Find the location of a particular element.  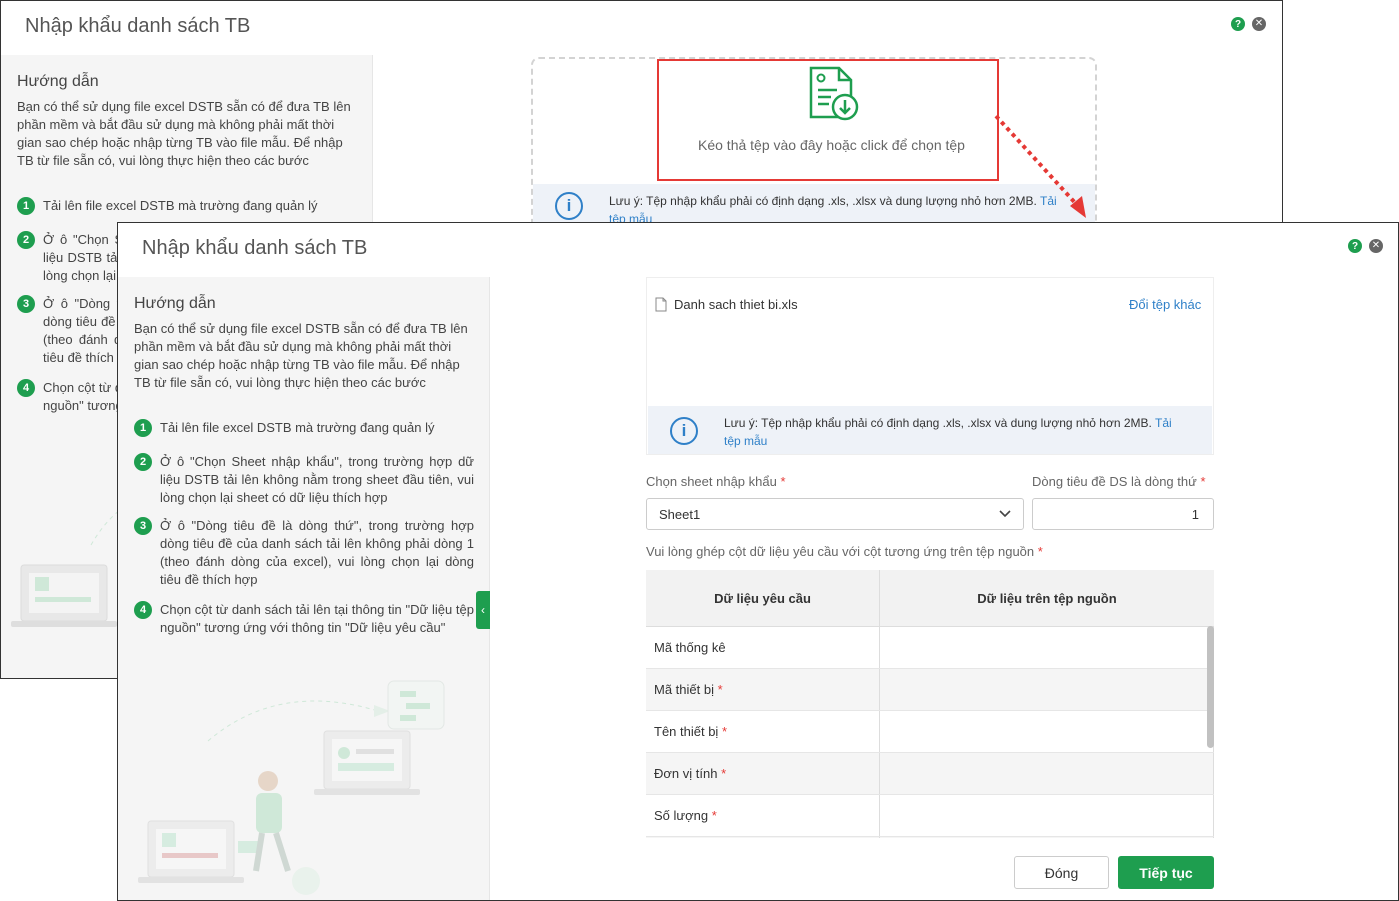

header-row-label: Dòng tiêu đề DS là dòng thứ * is located at coordinates (1119, 481).